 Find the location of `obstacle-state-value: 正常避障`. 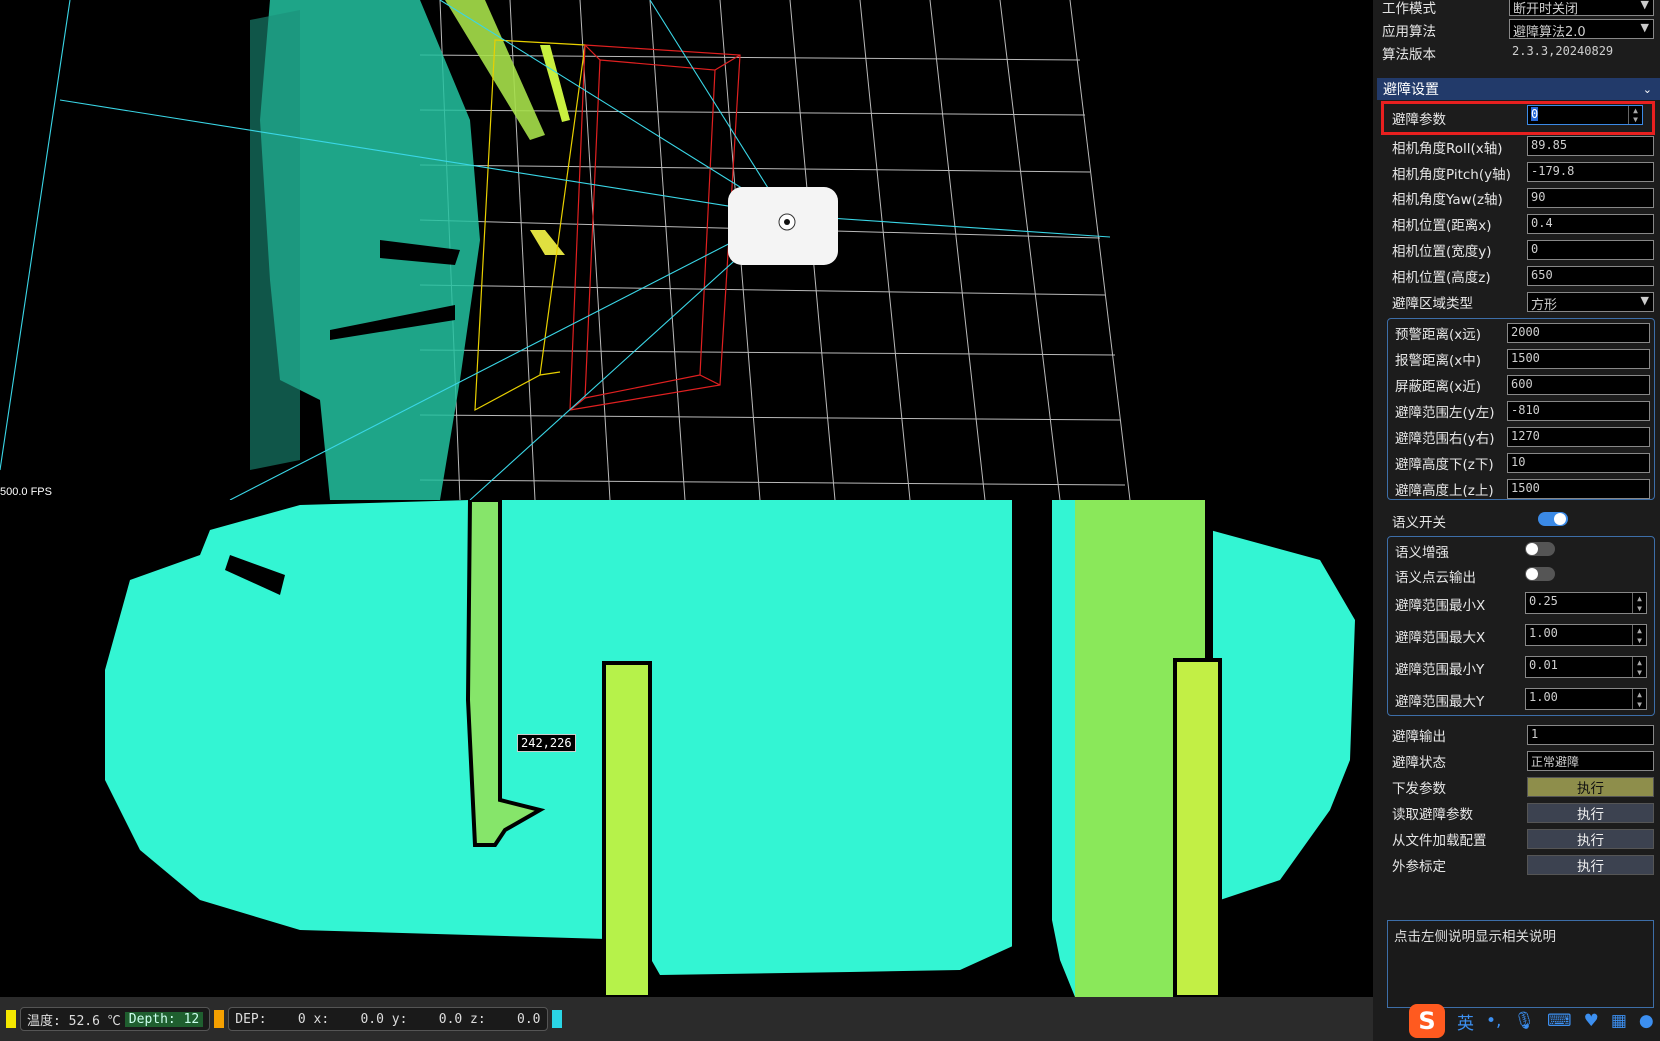

obstacle-state-value: 正常避障 is located at coordinates (1590, 761).